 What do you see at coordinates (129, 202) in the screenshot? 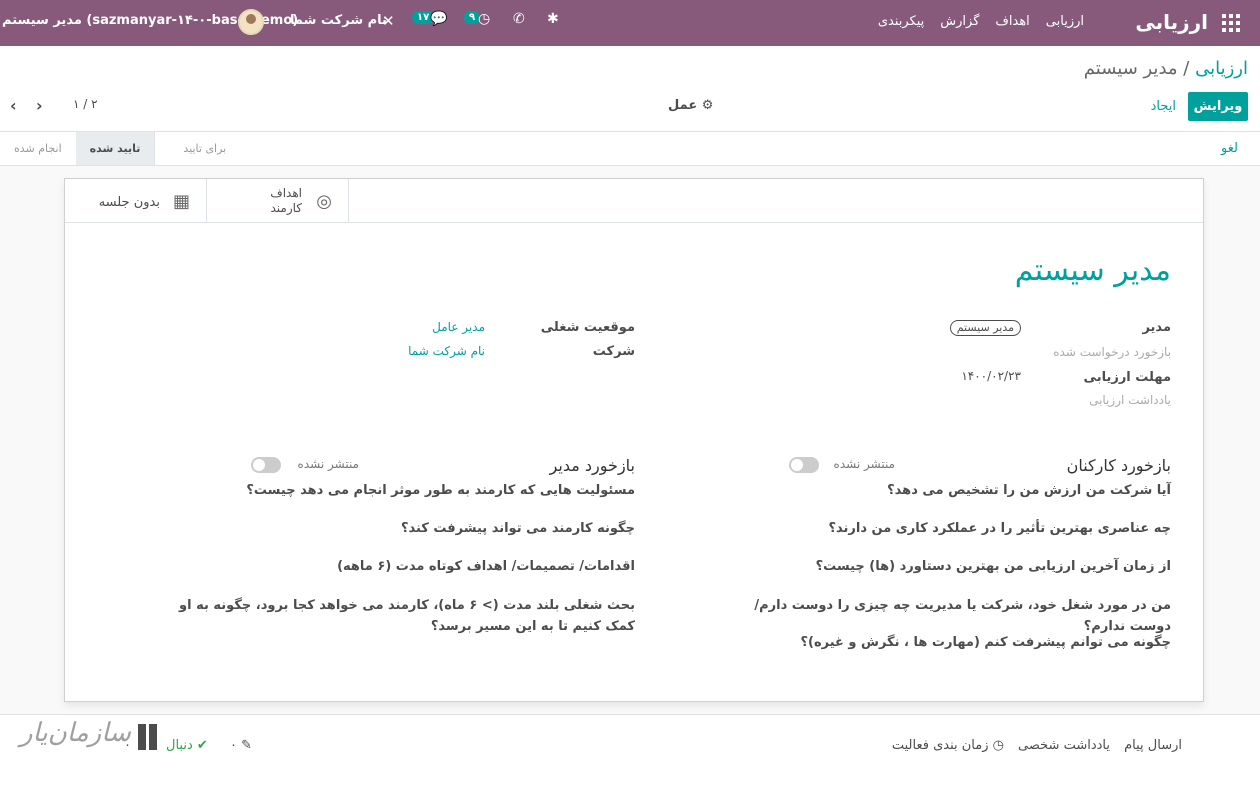
I see `meeting-label: بدون جلسه` at bounding box center [129, 202].